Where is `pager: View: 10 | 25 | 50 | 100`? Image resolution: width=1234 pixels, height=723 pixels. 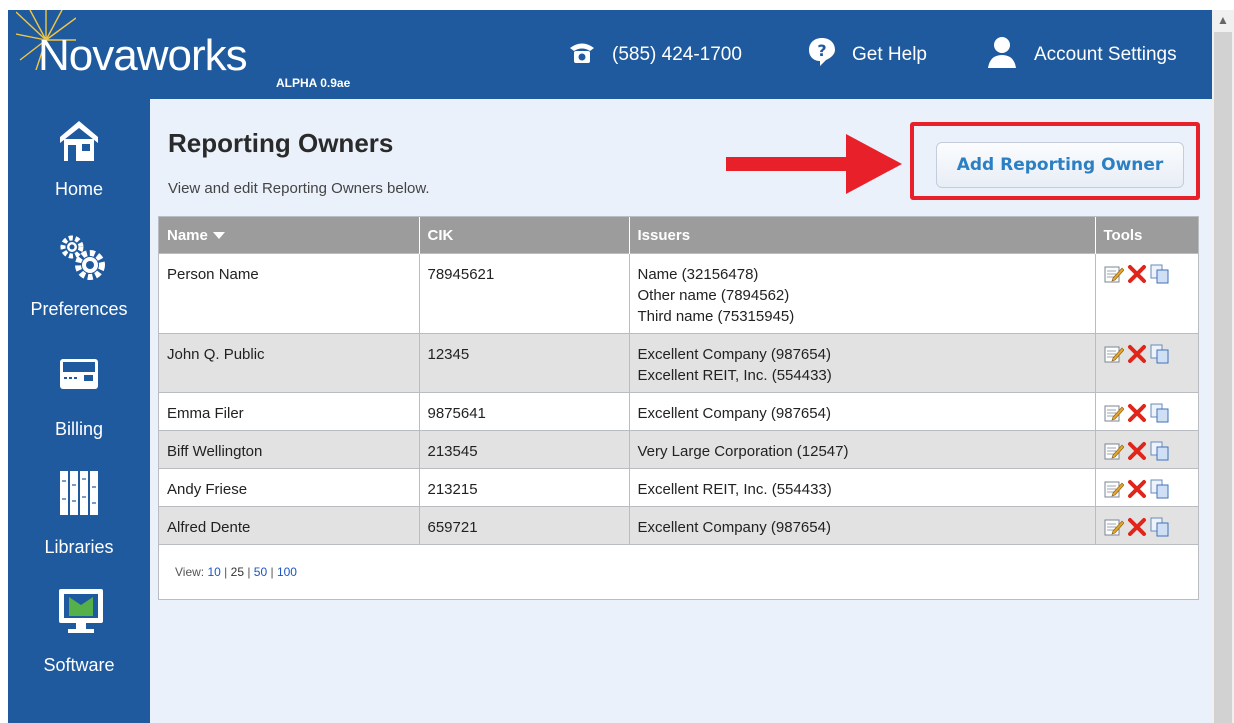
pager: View: 10 | 25 | 50 | 100 is located at coordinates (678, 572).